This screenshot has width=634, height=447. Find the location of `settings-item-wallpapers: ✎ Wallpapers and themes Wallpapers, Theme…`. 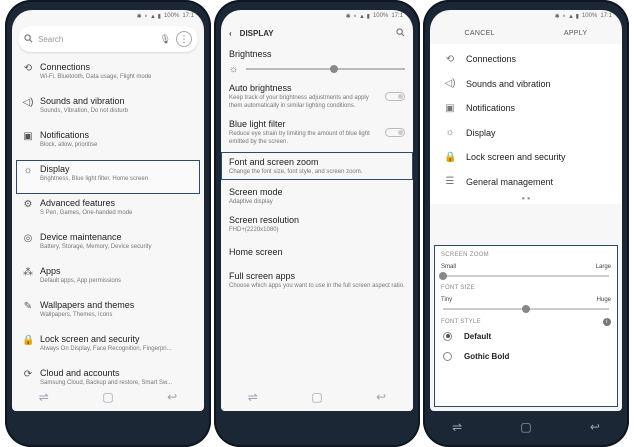

settings-item-wallpapers: ✎ Wallpapers and themes Wallpapers, Theme… is located at coordinates (108, 313).